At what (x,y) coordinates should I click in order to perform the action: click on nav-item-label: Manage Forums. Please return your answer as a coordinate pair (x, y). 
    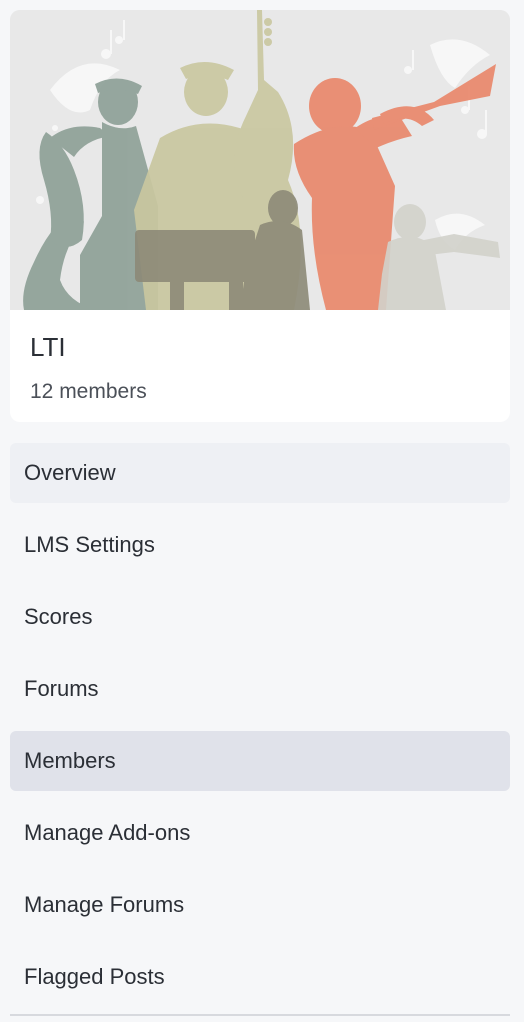
    Looking at the image, I should click on (104, 904).